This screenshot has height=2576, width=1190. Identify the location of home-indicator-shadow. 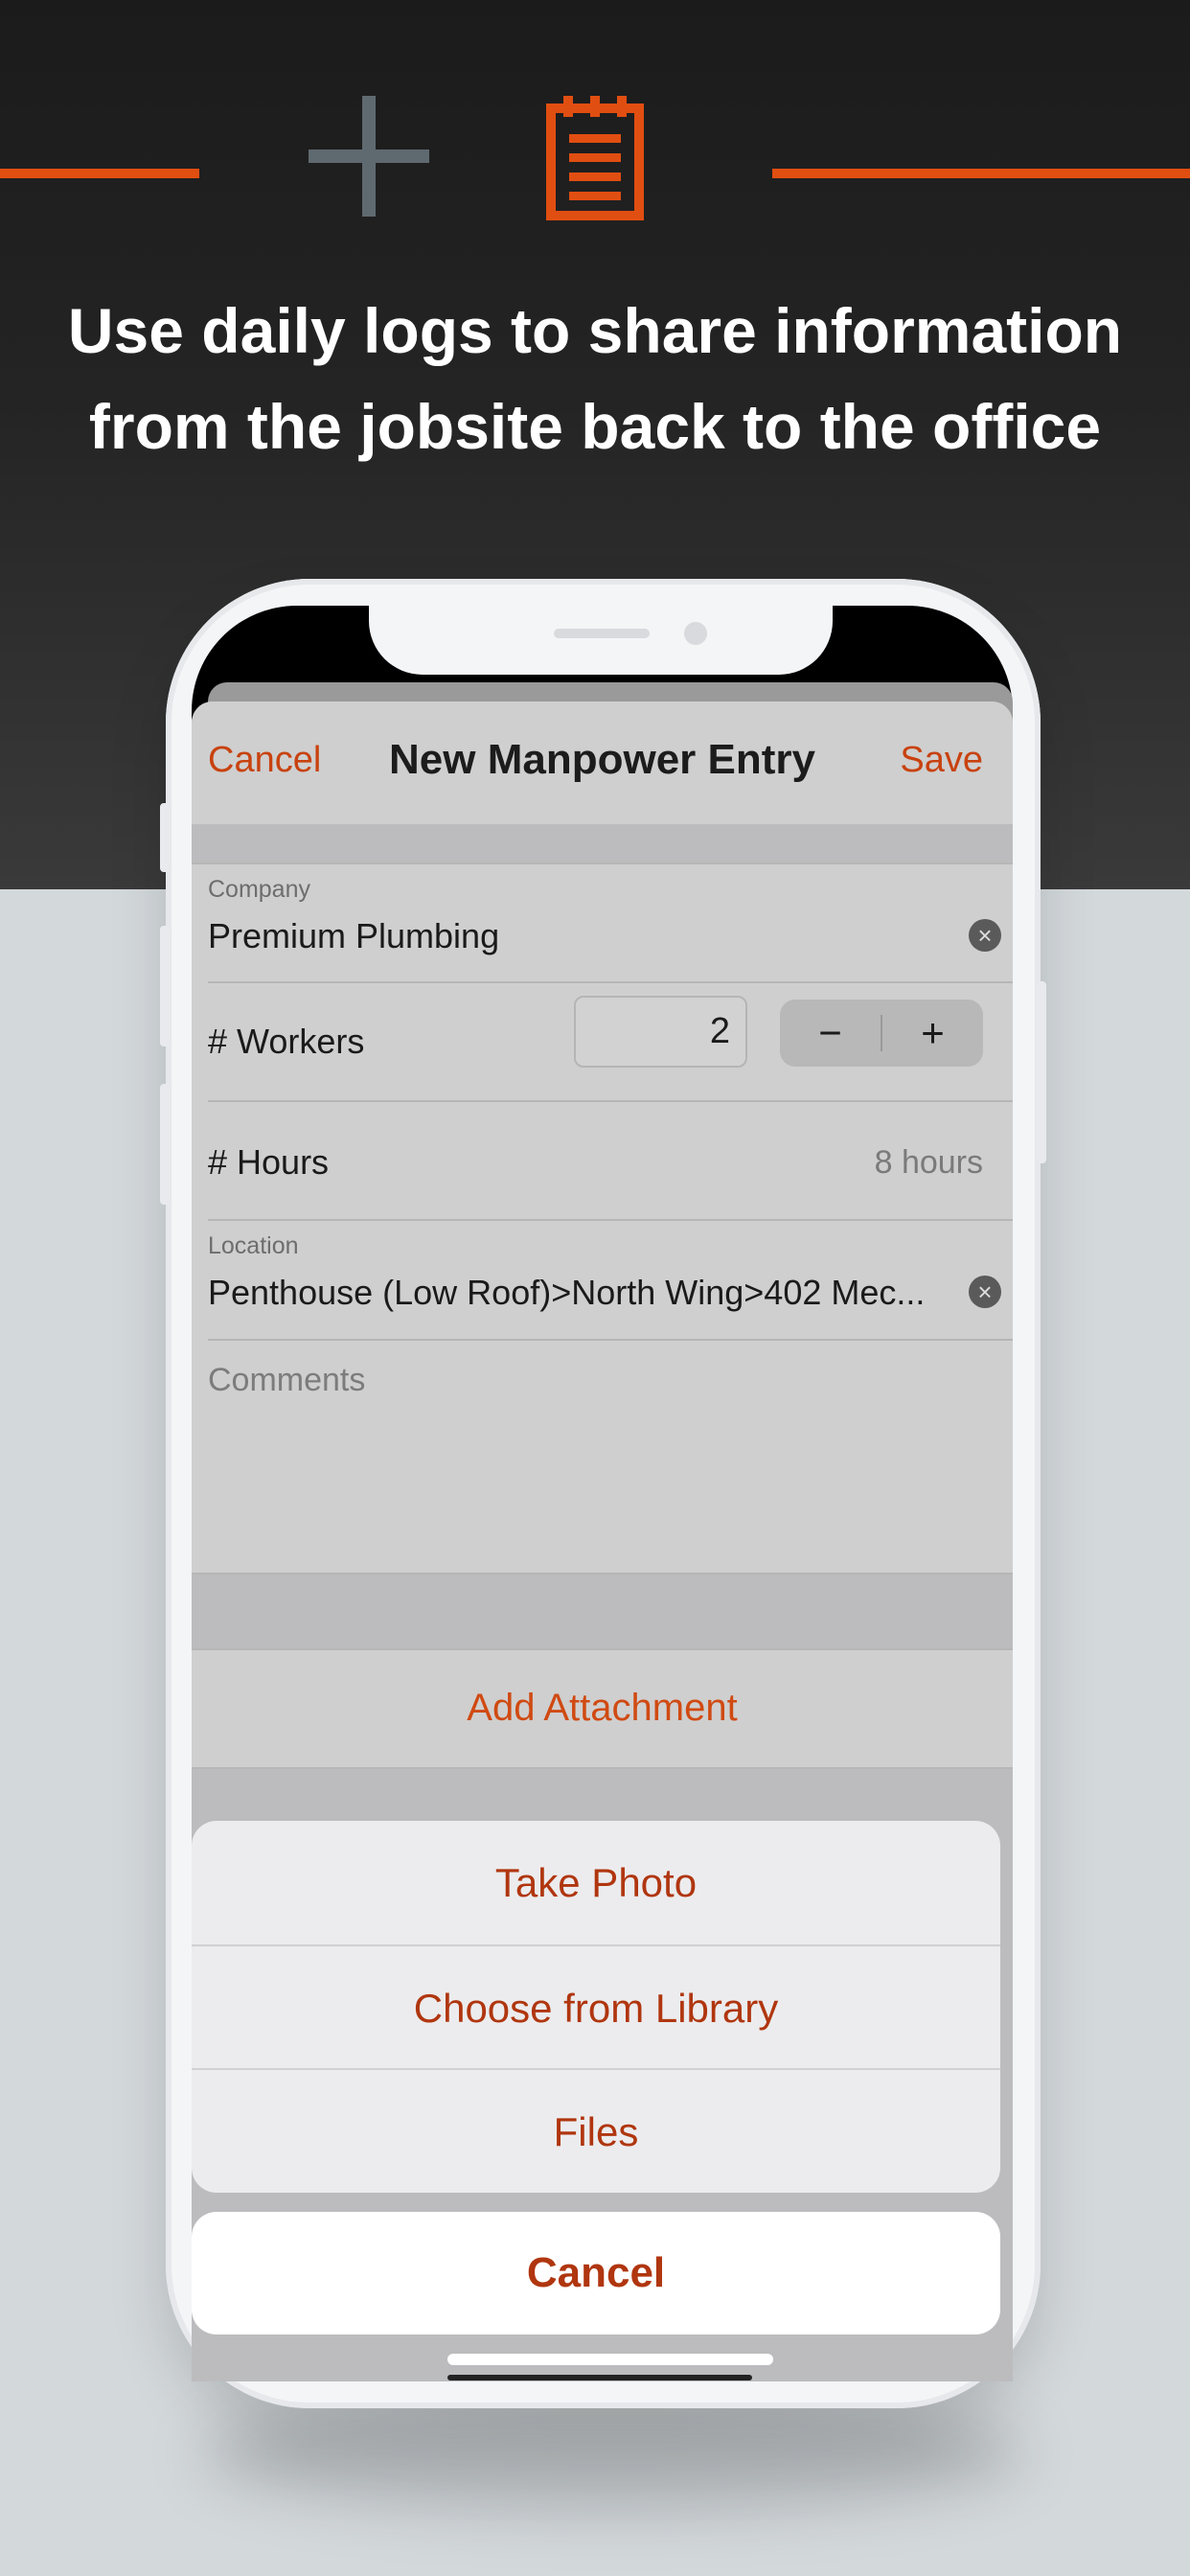
(600, 2377).